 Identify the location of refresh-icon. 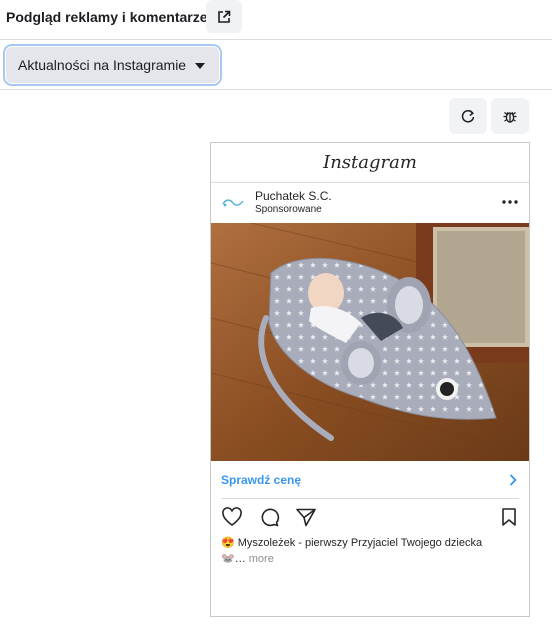
(468, 116).